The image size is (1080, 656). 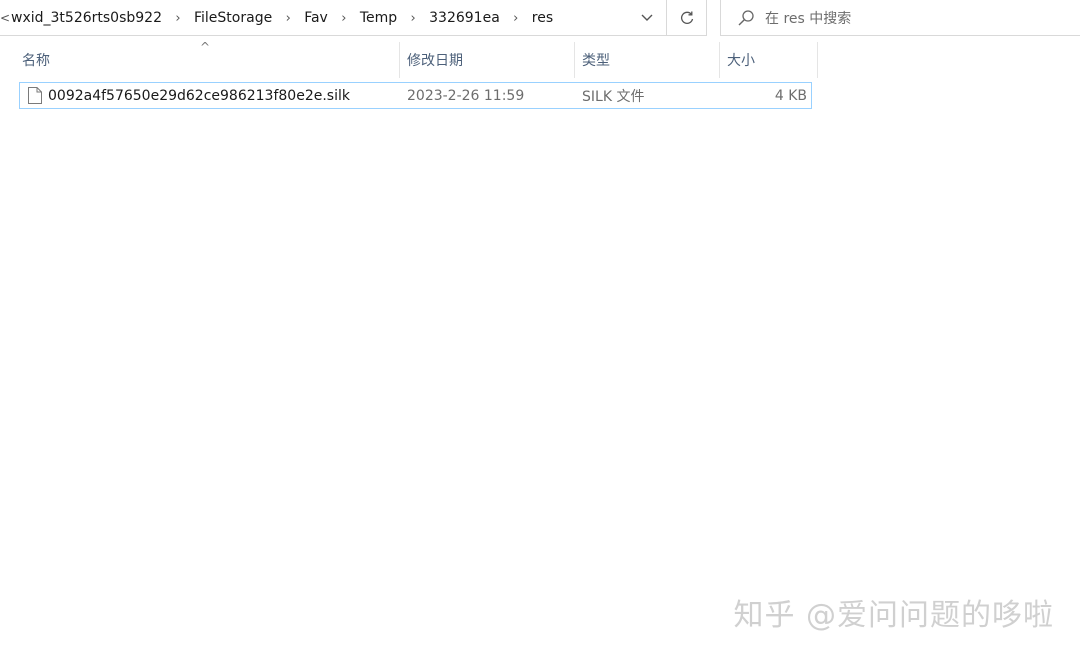 What do you see at coordinates (378, 18) in the screenshot?
I see `breadcrumb-item-temp: Temp` at bounding box center [378, 18].